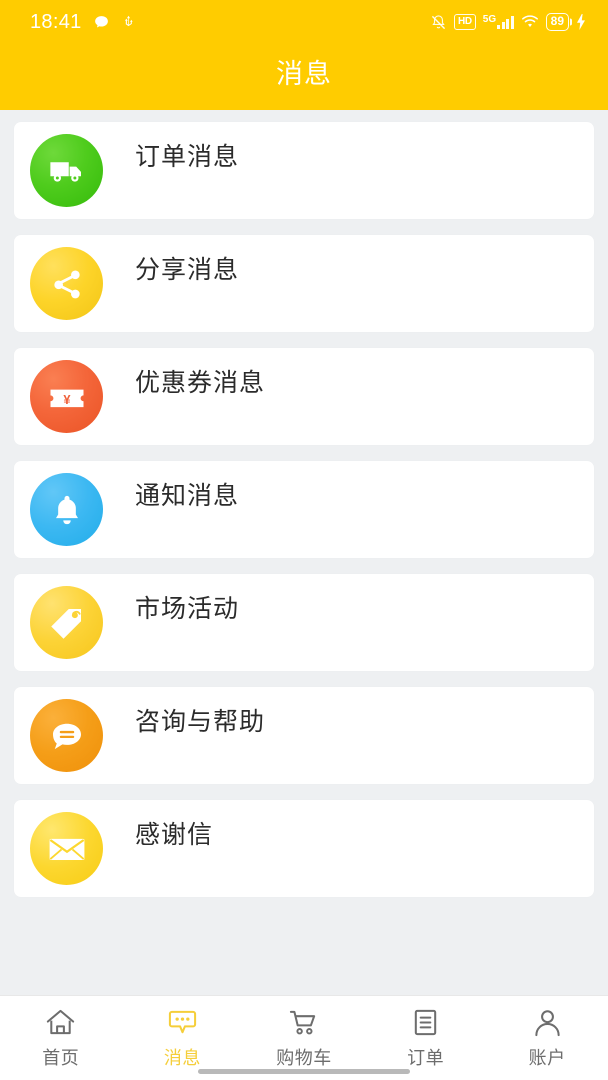  What do you see at coordinates (581, 22) in the screenshot?
I see `lightning-bolt-icon` at bounding box center [581, 22].